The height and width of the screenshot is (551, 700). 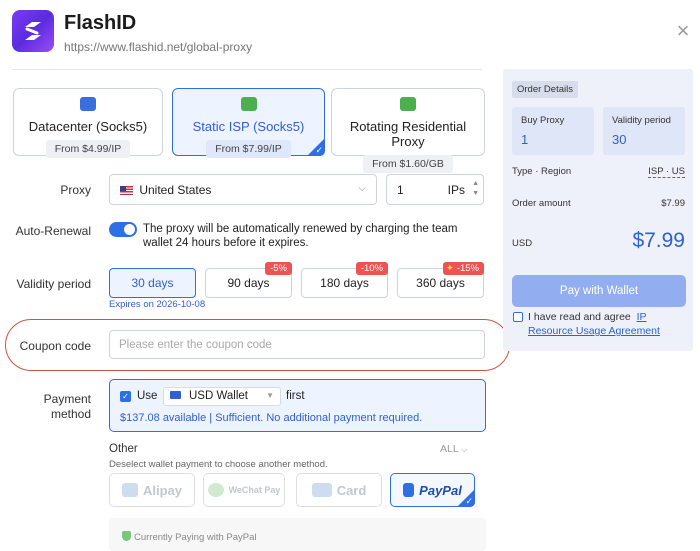 I want to click on payment-wechat: WeChat Pay, so click(x=244, y=490).